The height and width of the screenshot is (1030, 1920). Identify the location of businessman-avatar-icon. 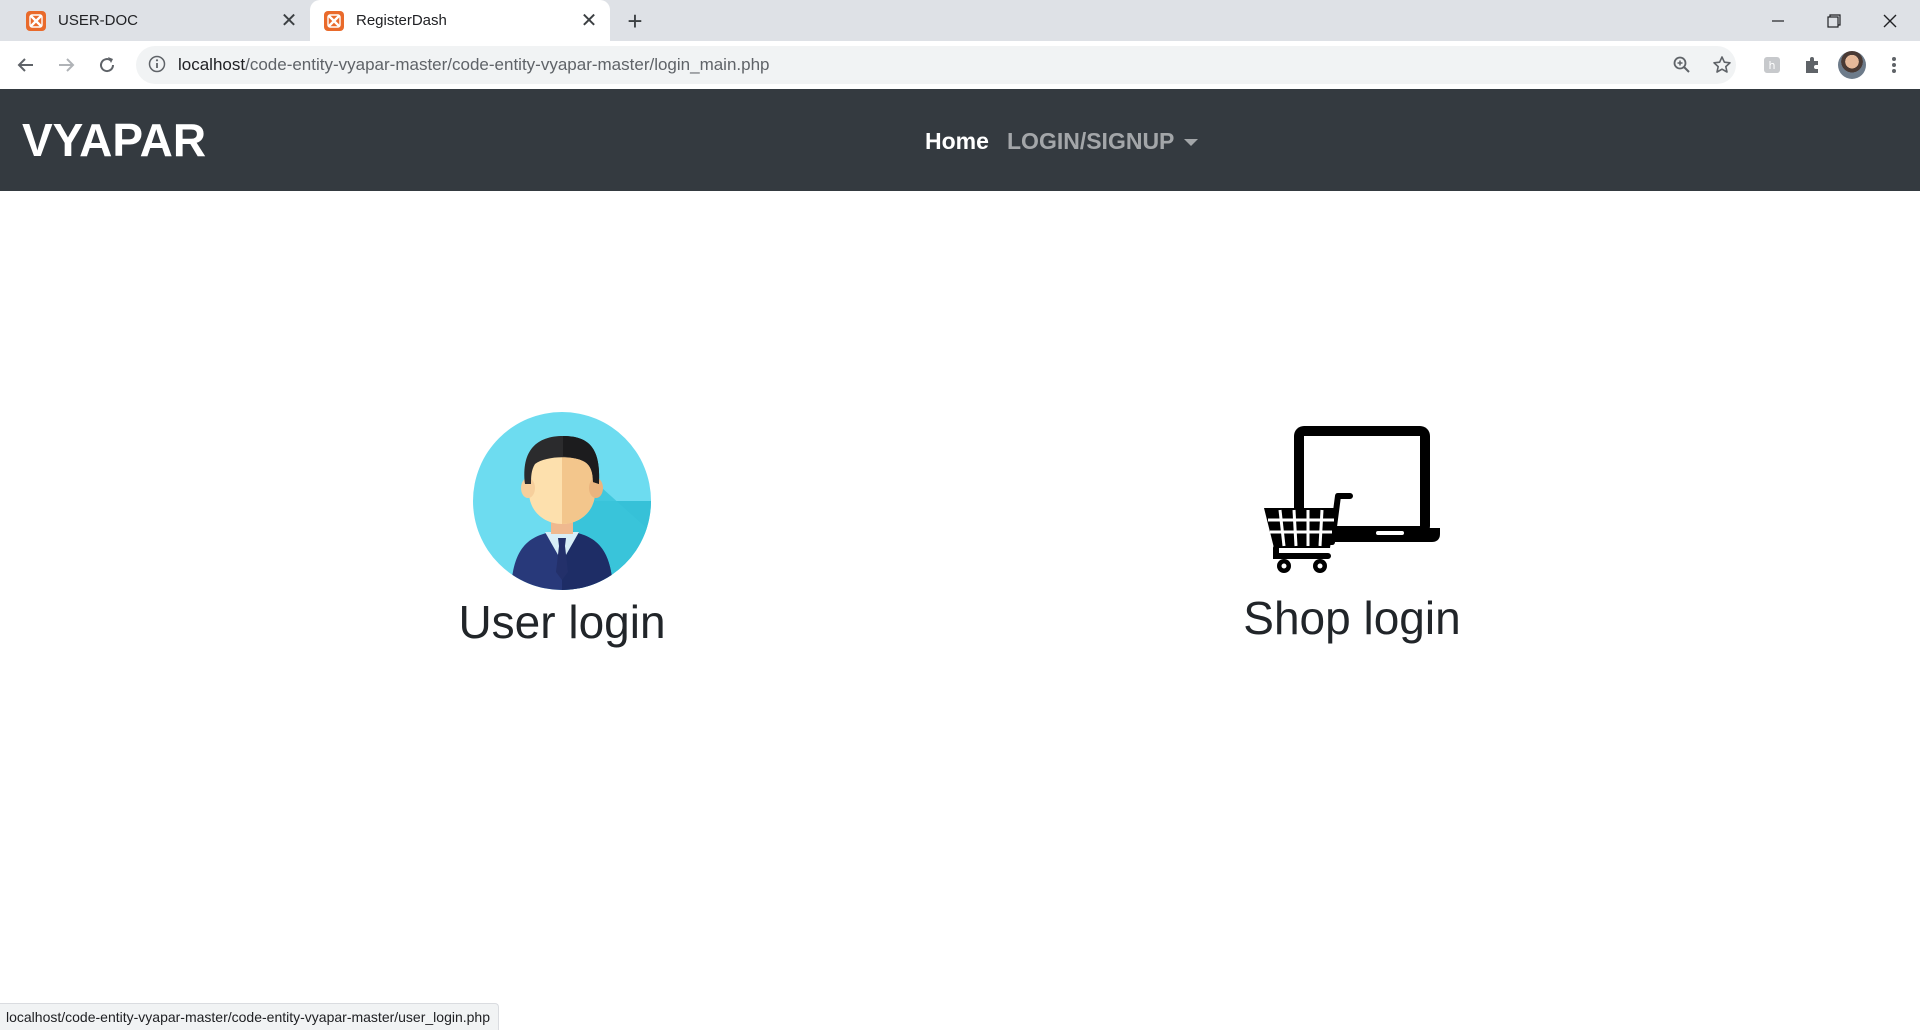
(562, 501).